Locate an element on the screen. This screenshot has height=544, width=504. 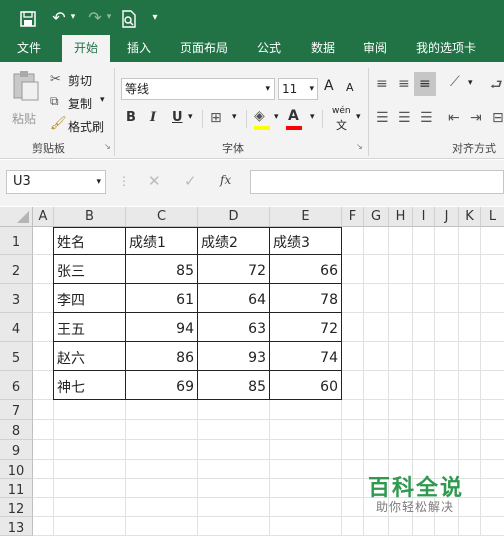
borders-dropdown-icon: ▾ is located at coordinates (234, 117).